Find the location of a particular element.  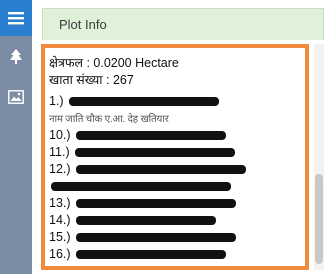

owner-line: 16.) is located at coordinates (175, 254).